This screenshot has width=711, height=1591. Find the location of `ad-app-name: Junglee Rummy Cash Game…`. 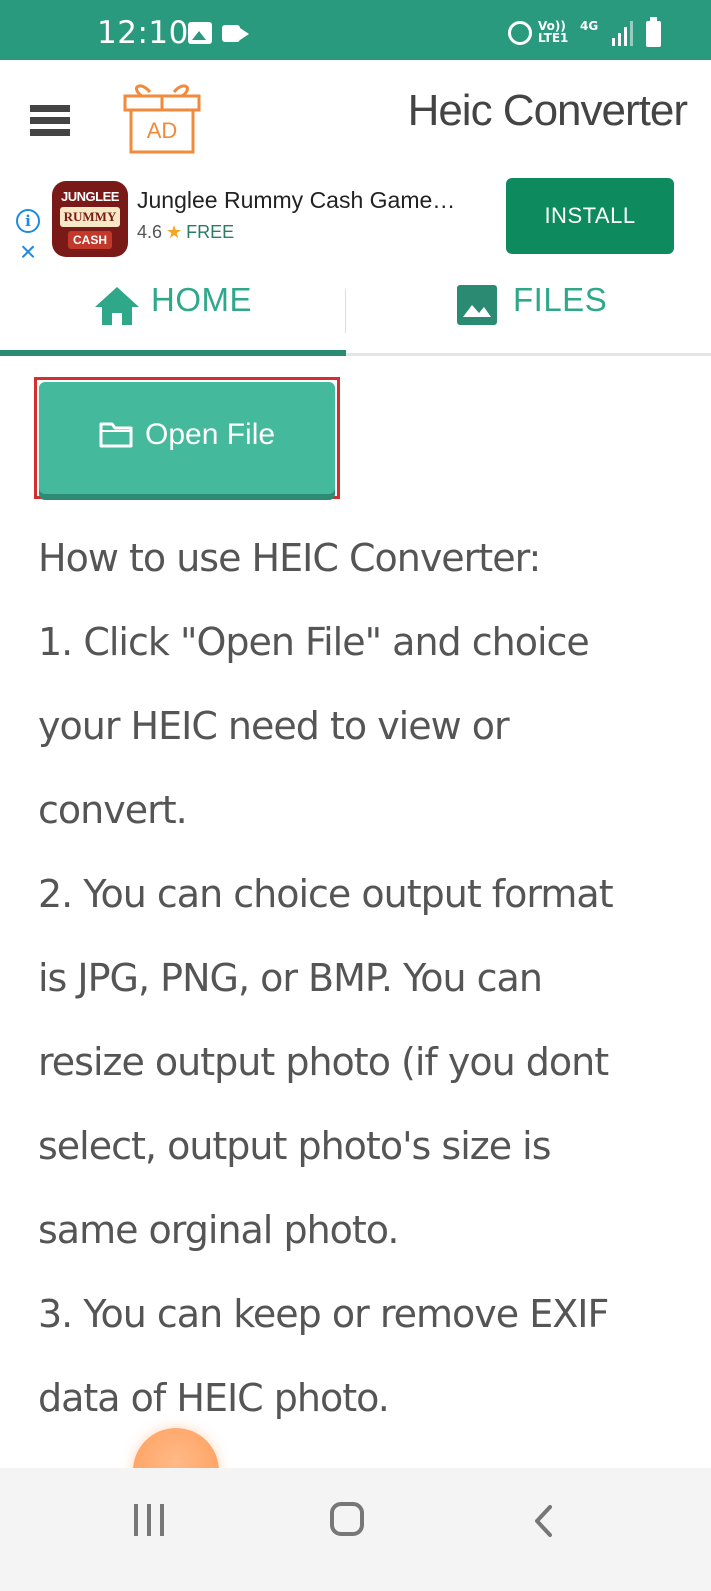

ad-app-name: Junglee Rummy Cash Game… is located at coordinates (296, 200).